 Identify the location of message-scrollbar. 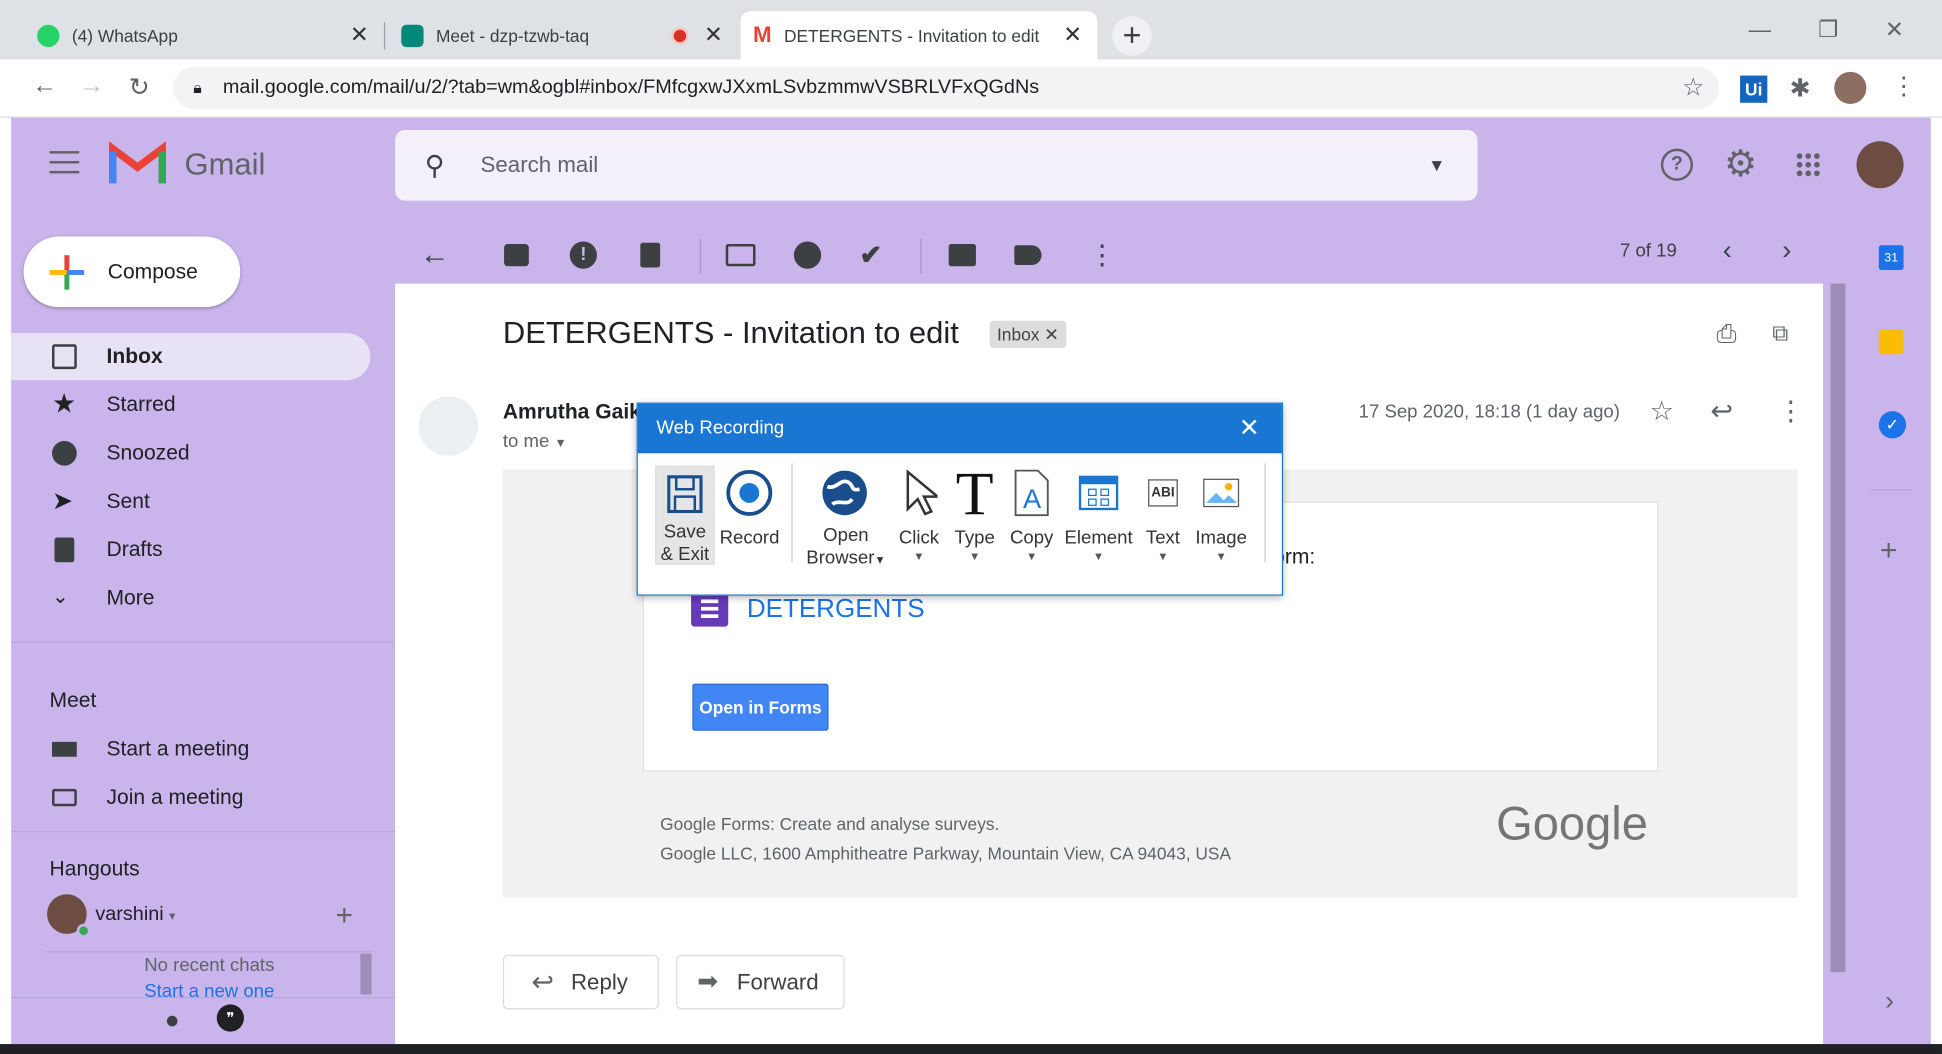
(1838, 628).